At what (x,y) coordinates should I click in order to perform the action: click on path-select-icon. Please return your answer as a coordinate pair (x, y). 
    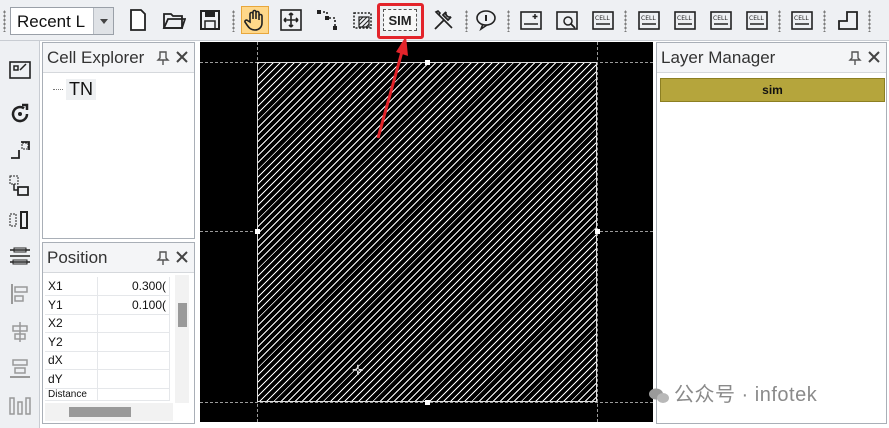
    Looking at the image, I should click on (327, 20).